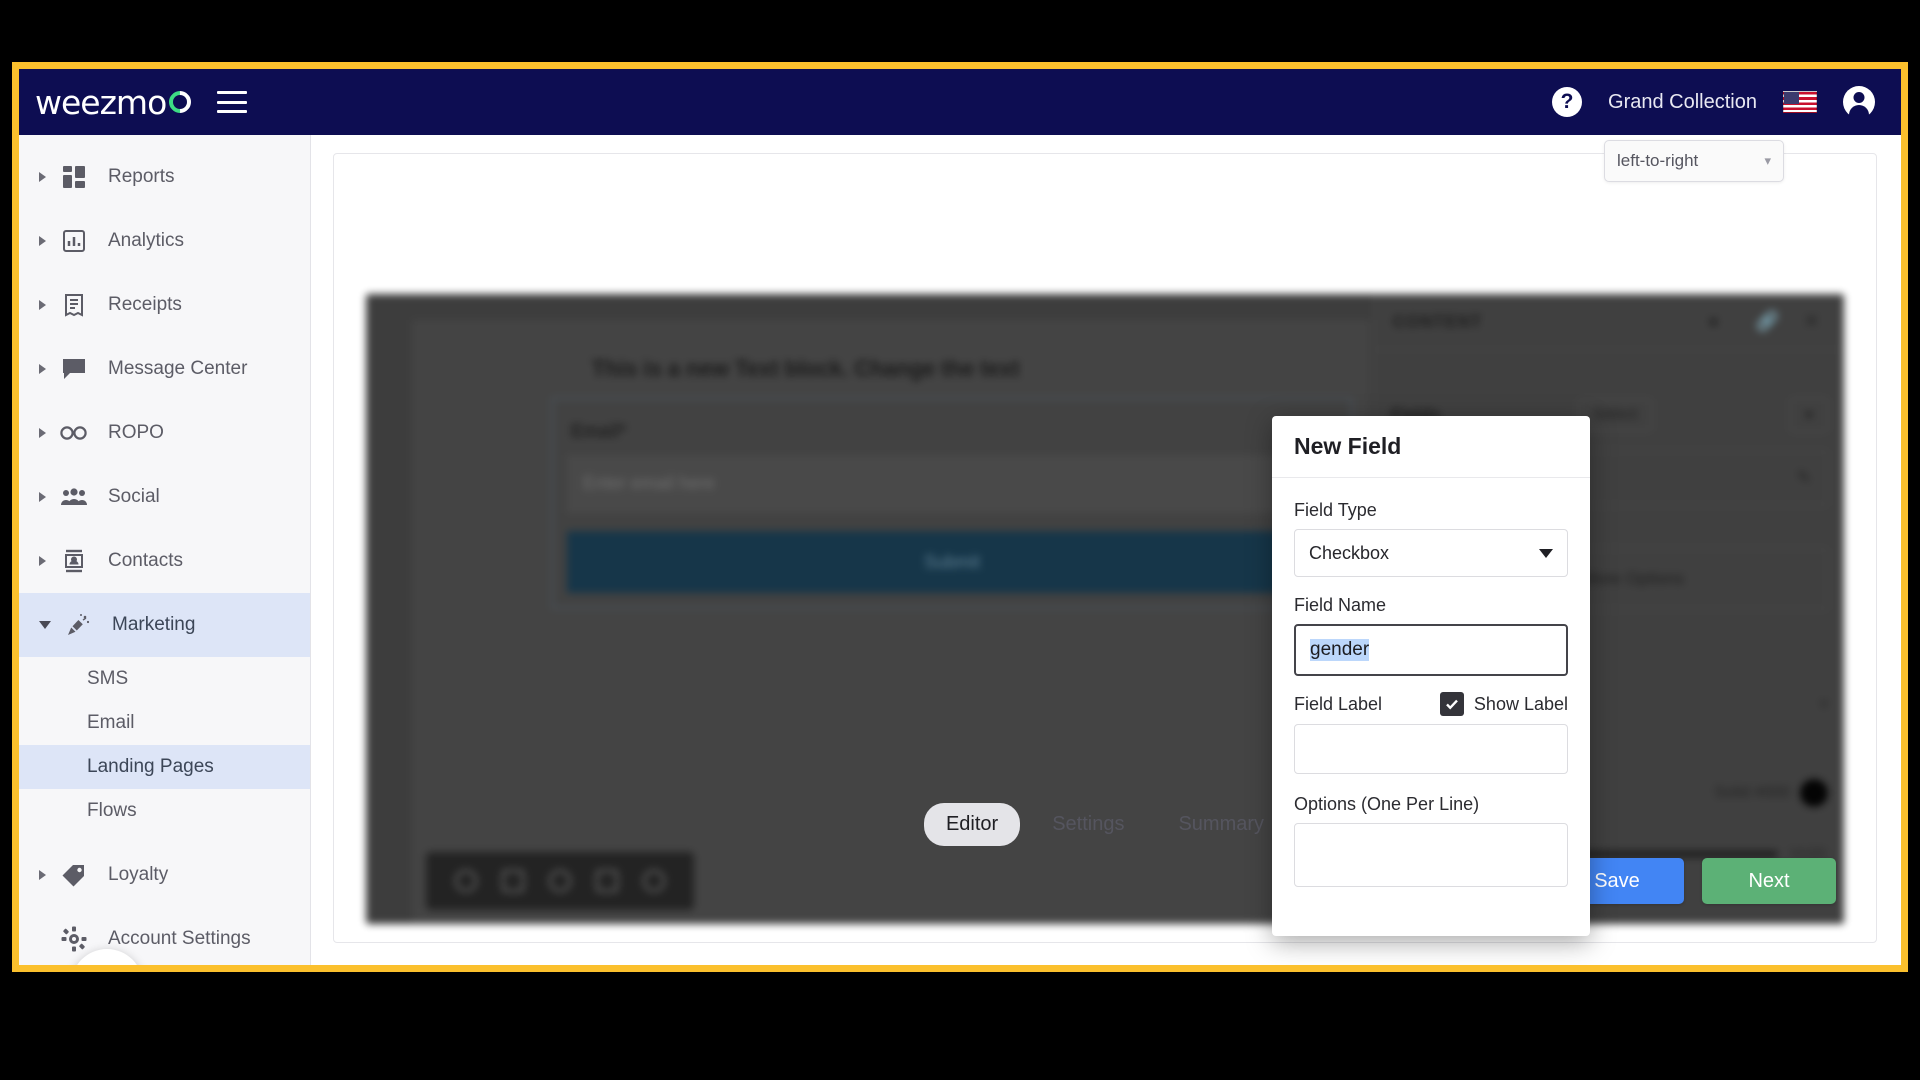  Describe the element at coordinates (1767, 322) in the screenshot. I see `link-icon: 🔗` at that location.